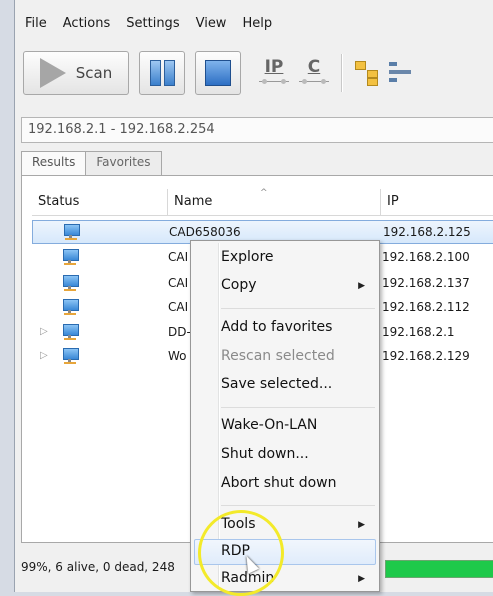  What do you see at coordinates (269, 425) in the screenshot?
I see `menu-item-wake-on-lan: Wake-On-LAN` at bounding box center [269, 425].